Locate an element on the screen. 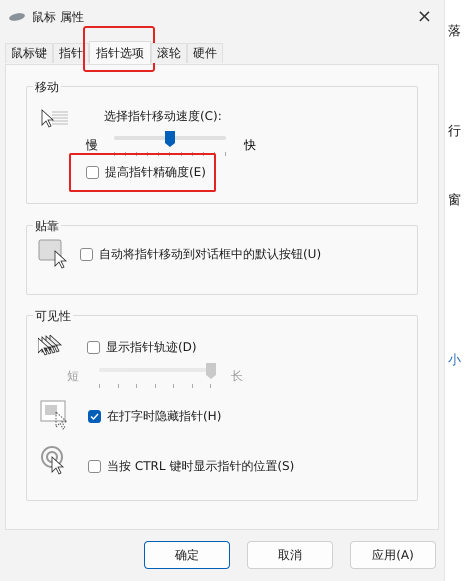 Image resolution: width=474 pixels, height=581 pixels. close-button: × is located at coordinates (424, 17).